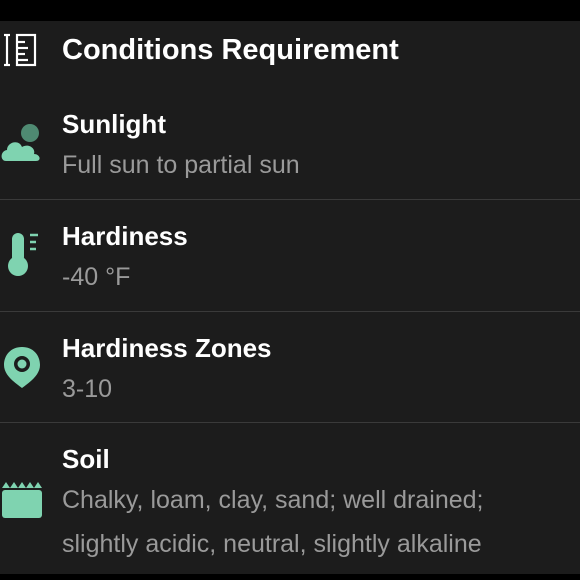 This screenshot has width=580, height=580. Describe the element at coordinates (114, 124) in the screenshot. I see `condition-label: Sunlight` at that location.